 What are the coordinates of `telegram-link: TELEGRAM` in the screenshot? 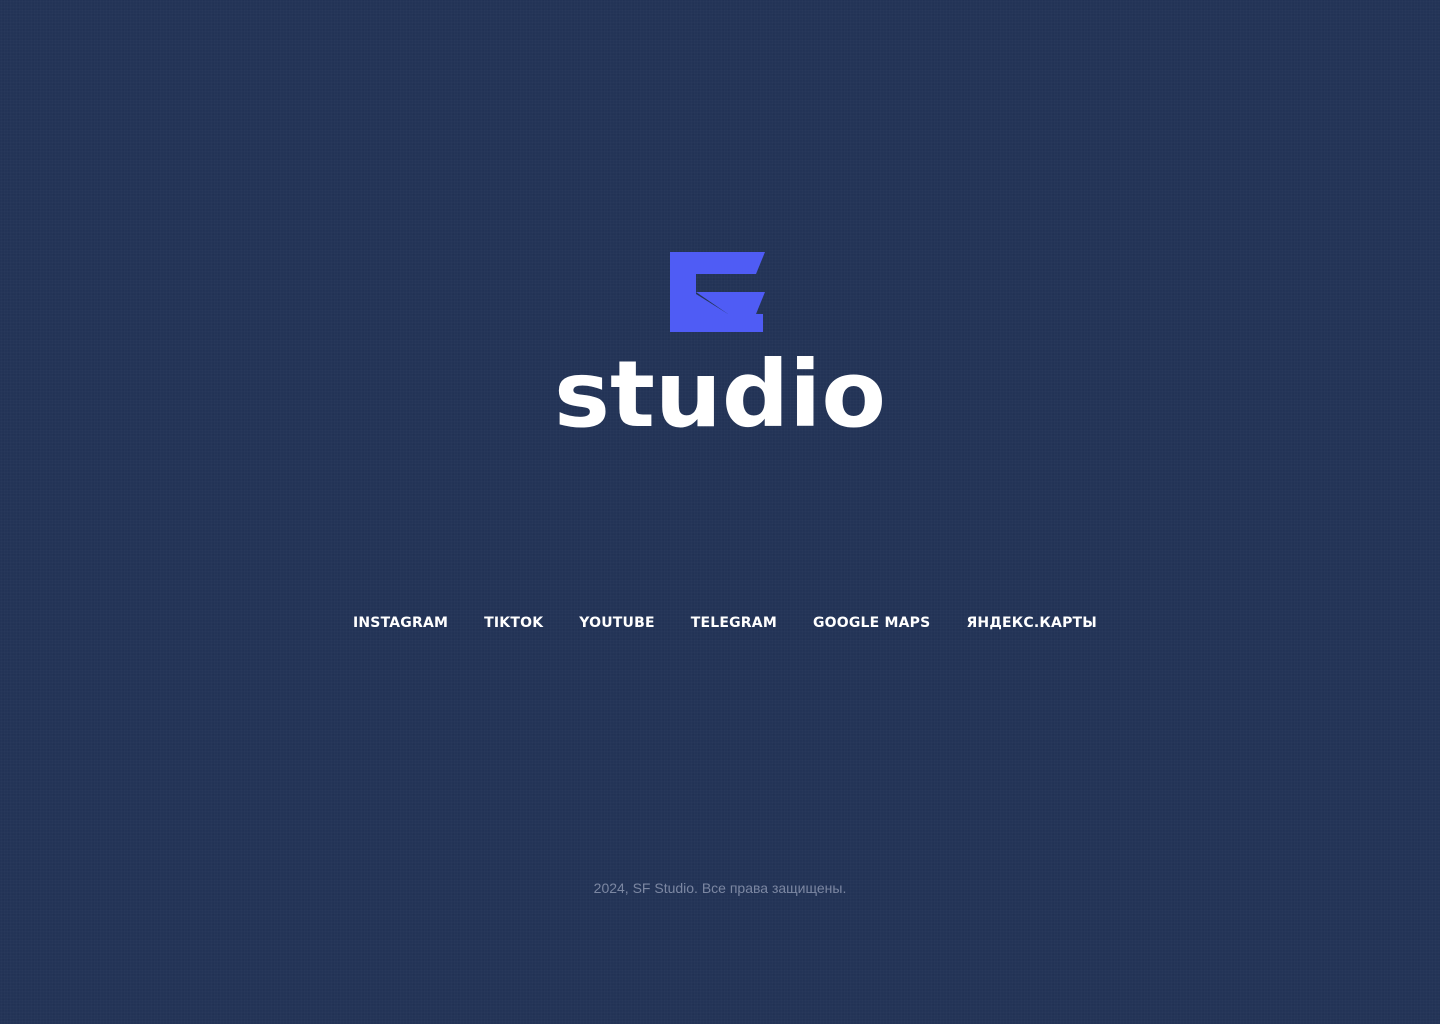 It's located at (734, 623).